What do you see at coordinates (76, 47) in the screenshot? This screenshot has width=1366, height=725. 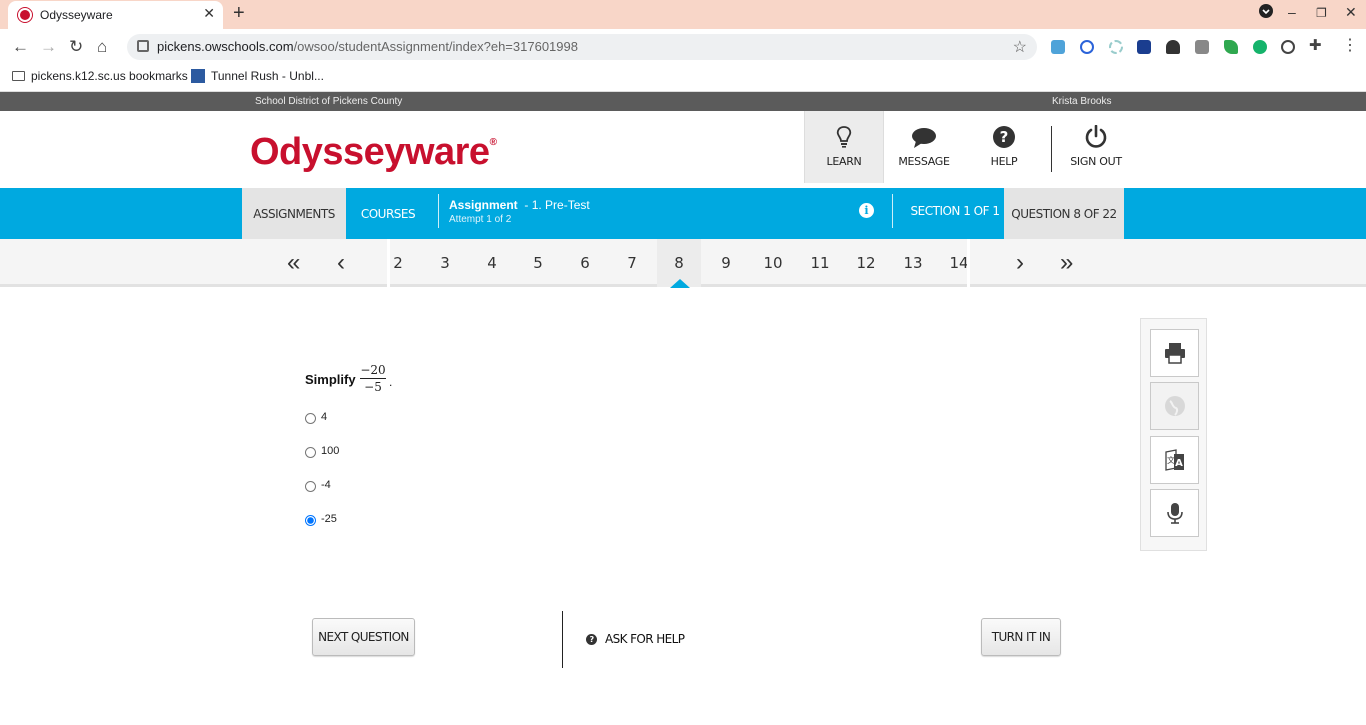 I see `reload-icon: ↻` at bounding box center [76, 47].